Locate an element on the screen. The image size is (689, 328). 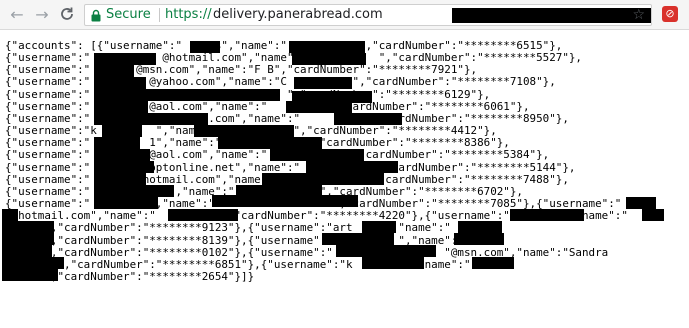
forward-arrow-icon: → is located at coordinates (42, 15).